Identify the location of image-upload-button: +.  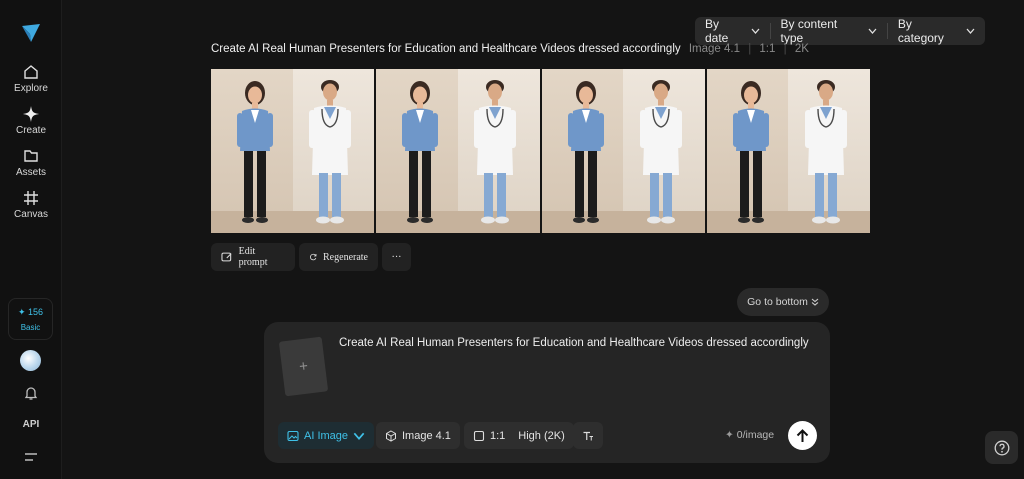
(303, 366).